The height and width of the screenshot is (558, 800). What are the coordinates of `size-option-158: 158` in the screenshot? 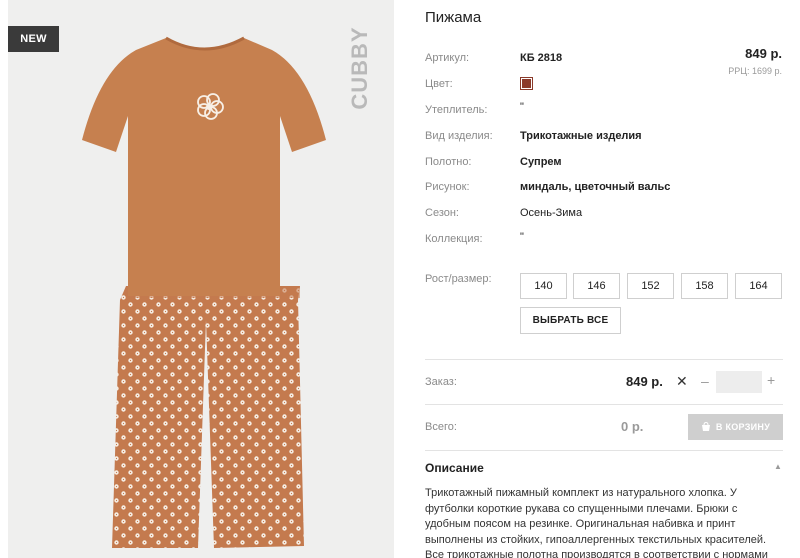 It's located at (704, 286).